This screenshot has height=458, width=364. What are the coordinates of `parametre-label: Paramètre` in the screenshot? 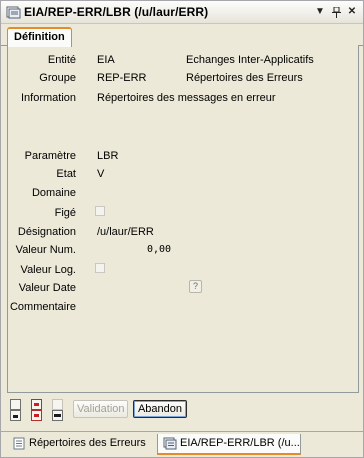 It's located at (50, 156).